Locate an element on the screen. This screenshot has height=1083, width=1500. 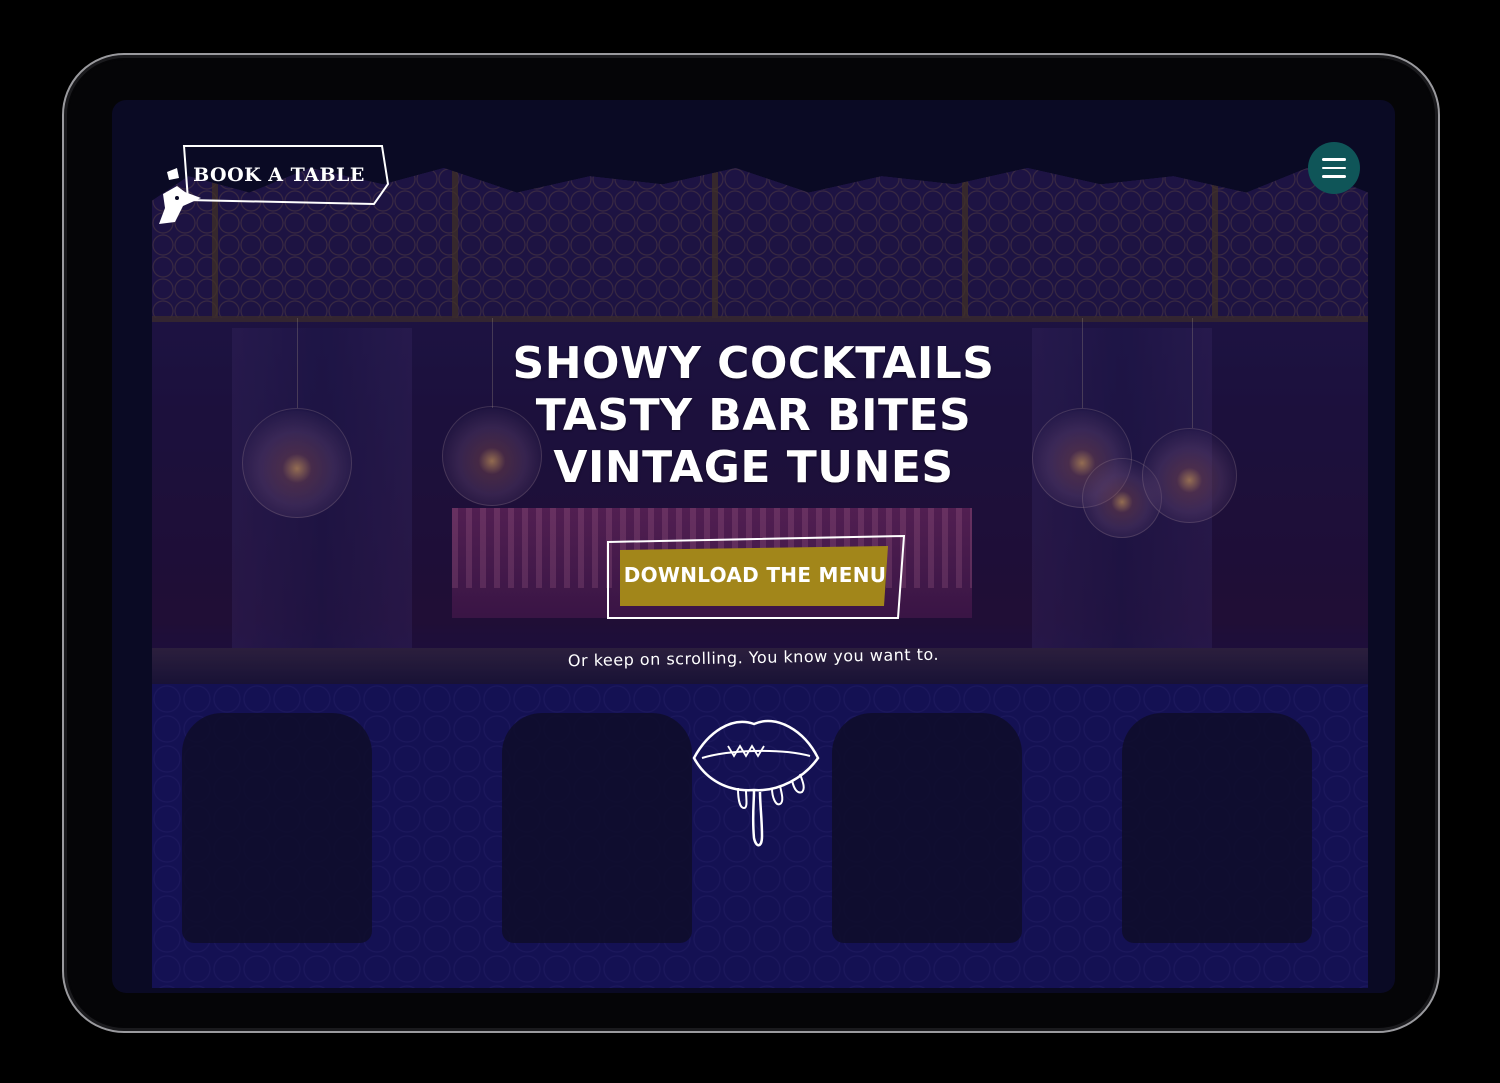
hero-line-1: SHOWY COCKTAILS is located at coordinates (753, 363).